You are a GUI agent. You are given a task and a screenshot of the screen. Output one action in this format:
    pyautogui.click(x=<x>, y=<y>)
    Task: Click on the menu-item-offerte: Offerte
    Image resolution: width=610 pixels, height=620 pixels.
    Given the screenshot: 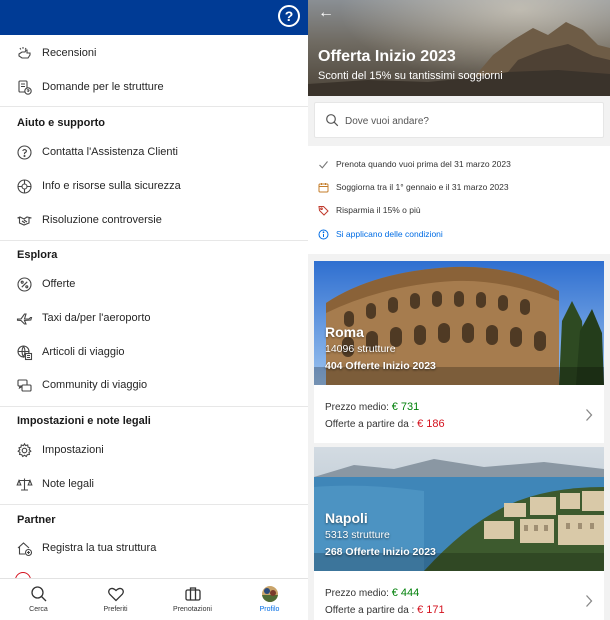 What is the action you would take?
    pyautogui.click(x=154, y=284)
    